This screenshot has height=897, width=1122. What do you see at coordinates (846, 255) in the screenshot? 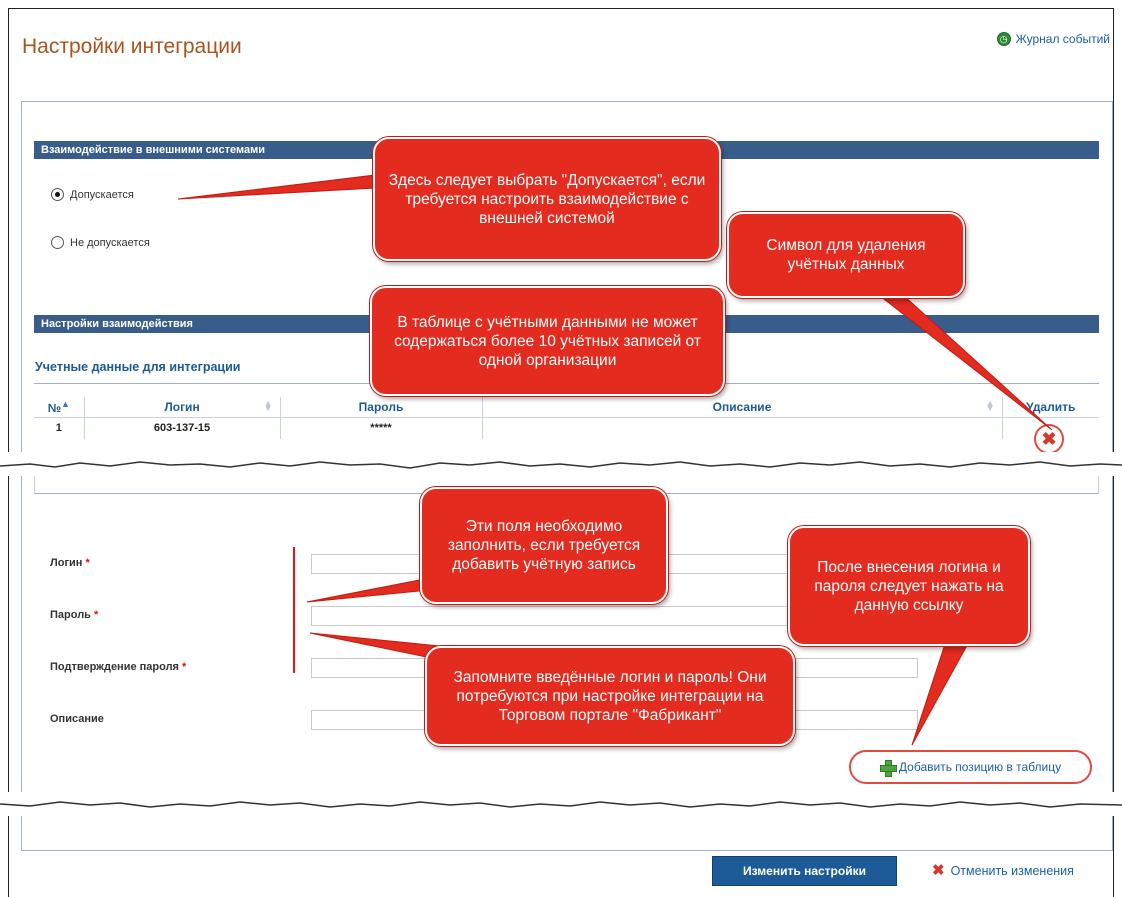
I see `callout-delete-symbol: Символ для удаления учётных данных` at bounding box center [846, 255].